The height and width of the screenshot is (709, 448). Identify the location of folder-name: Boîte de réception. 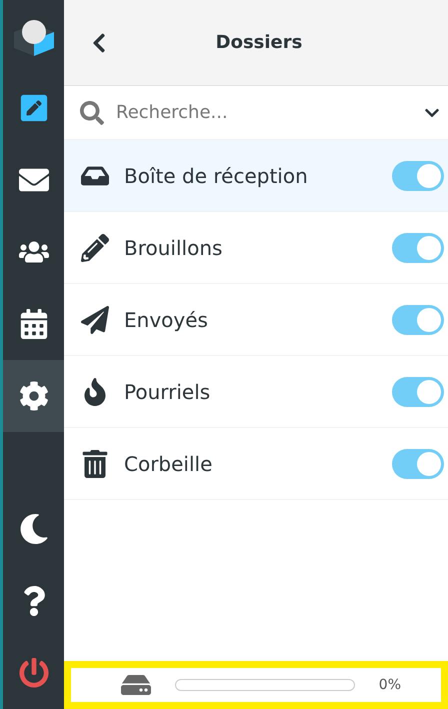
(216, 176).